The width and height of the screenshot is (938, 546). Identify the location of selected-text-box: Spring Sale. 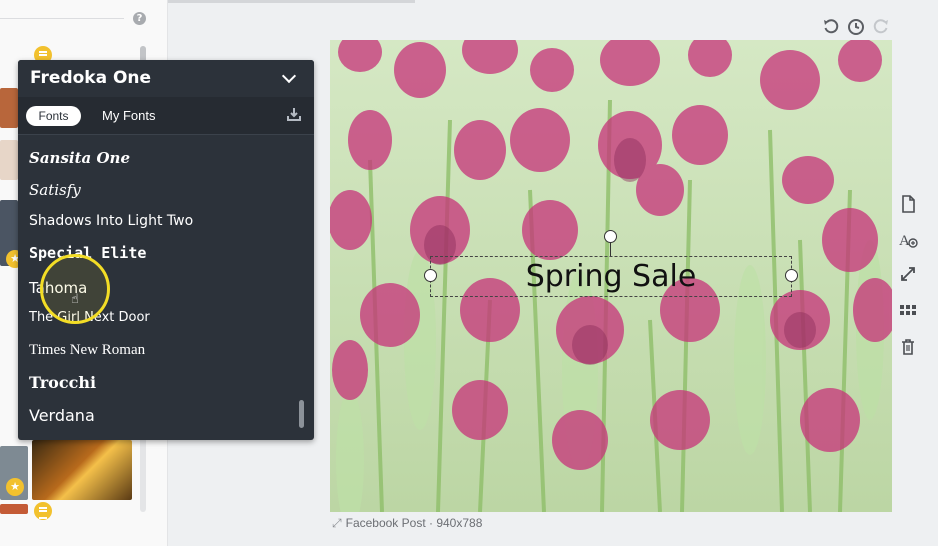
(611, 276).